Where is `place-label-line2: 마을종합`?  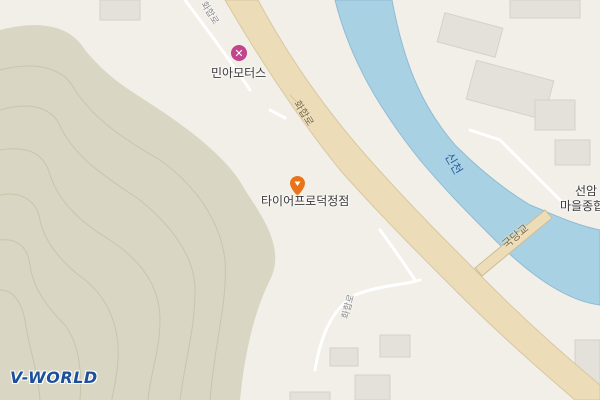
place-label-line2: 마을종합 is located at coordinates (580, 206).